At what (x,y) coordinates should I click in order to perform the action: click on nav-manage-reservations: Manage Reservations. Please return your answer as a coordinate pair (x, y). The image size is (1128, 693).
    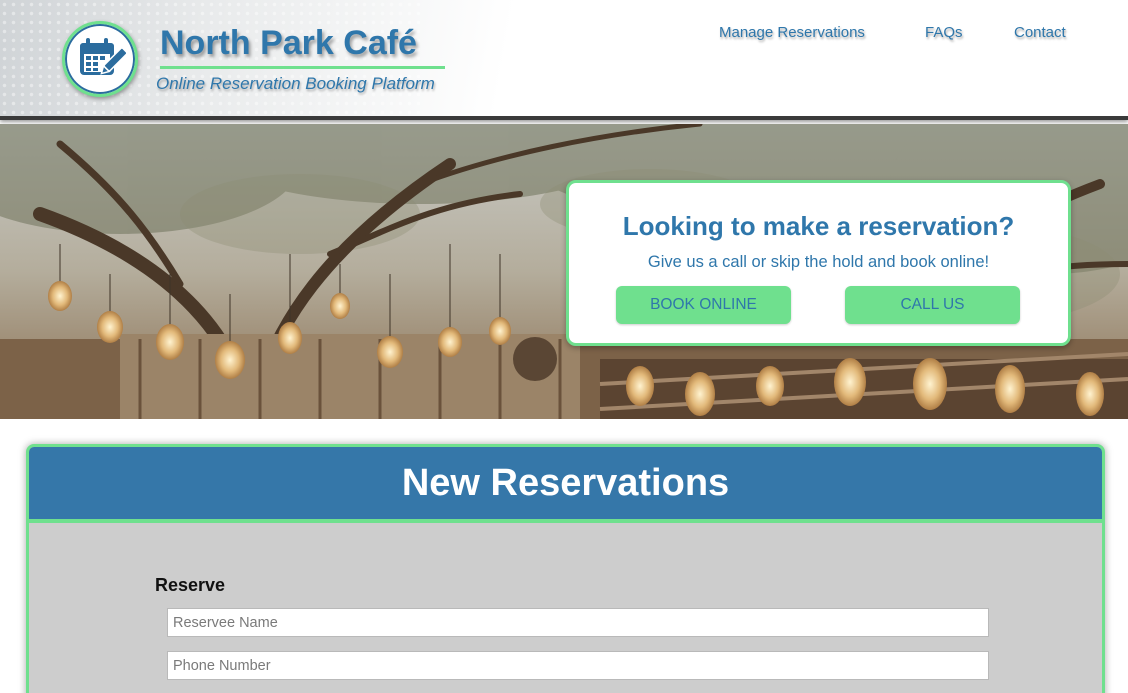
    Looking at the image, I should click on (792, 32).